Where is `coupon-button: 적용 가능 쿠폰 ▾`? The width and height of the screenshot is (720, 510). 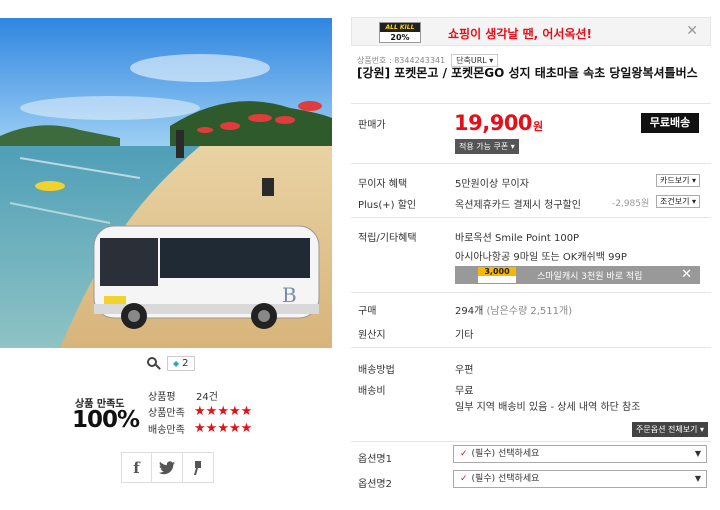
coupon-button: 적용 가능 쿠폰 ▾ is located at coordinates (487, 146).